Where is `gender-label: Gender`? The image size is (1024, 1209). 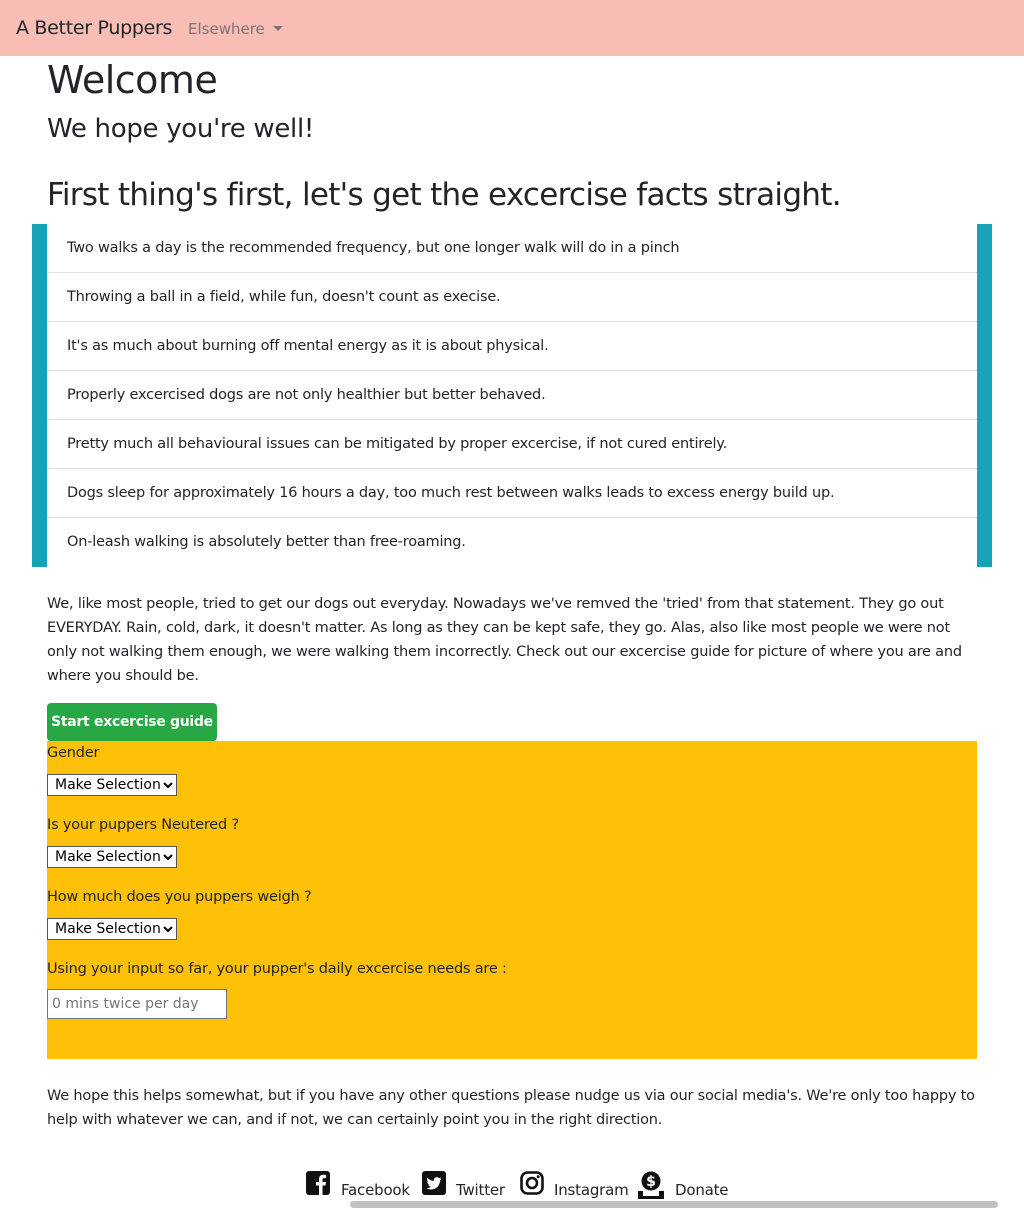 gender-label: Gender is located at coordinates (73, 753).